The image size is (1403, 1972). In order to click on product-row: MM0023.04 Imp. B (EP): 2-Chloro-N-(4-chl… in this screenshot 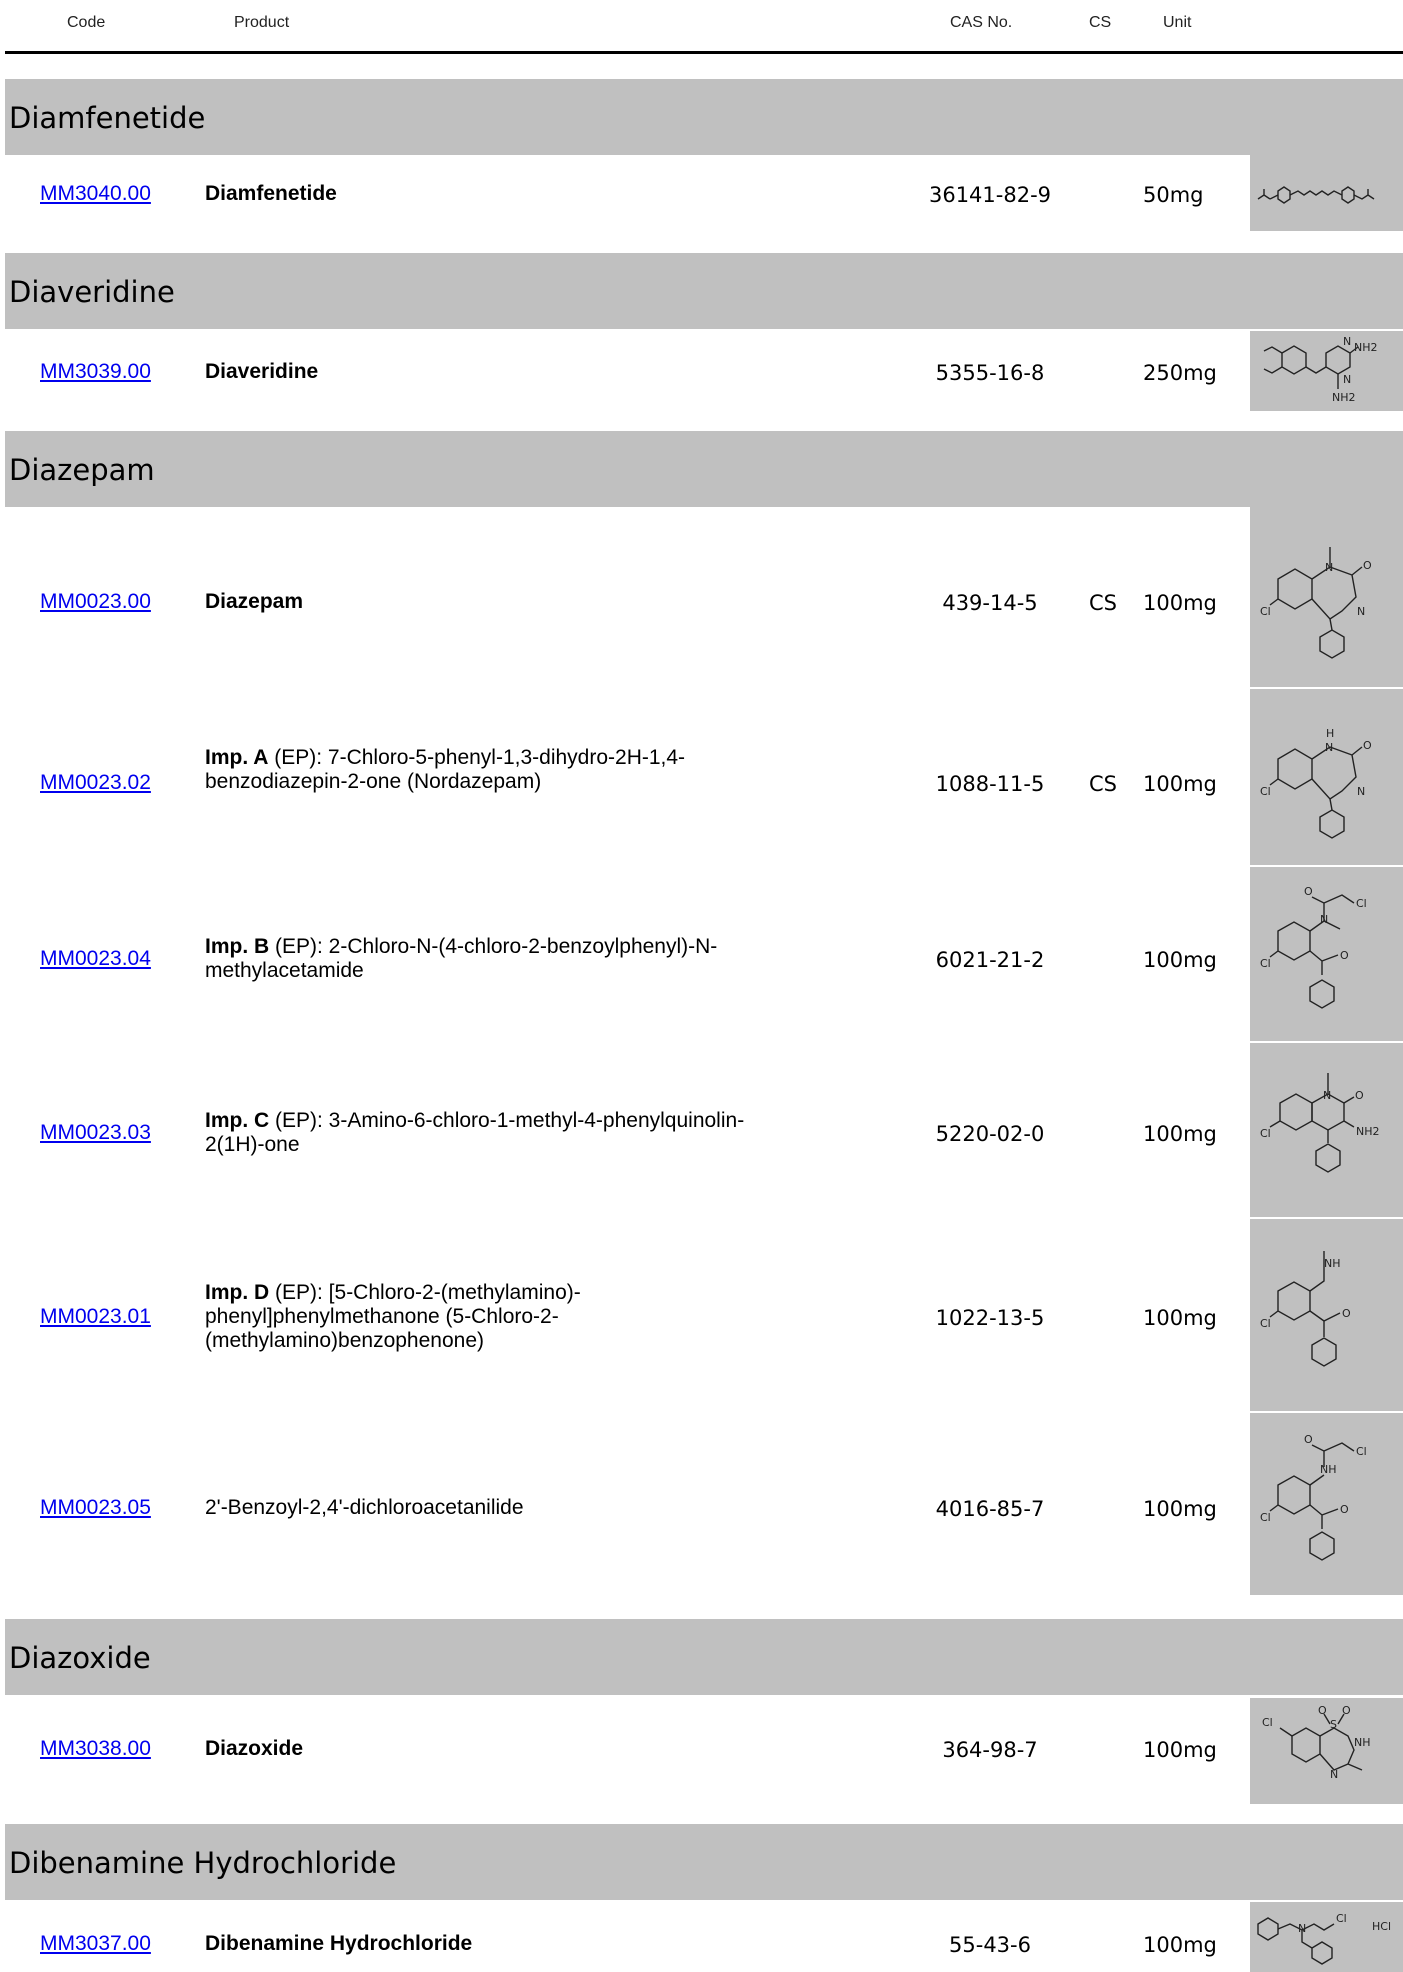, I will do `click(701, 955)`.